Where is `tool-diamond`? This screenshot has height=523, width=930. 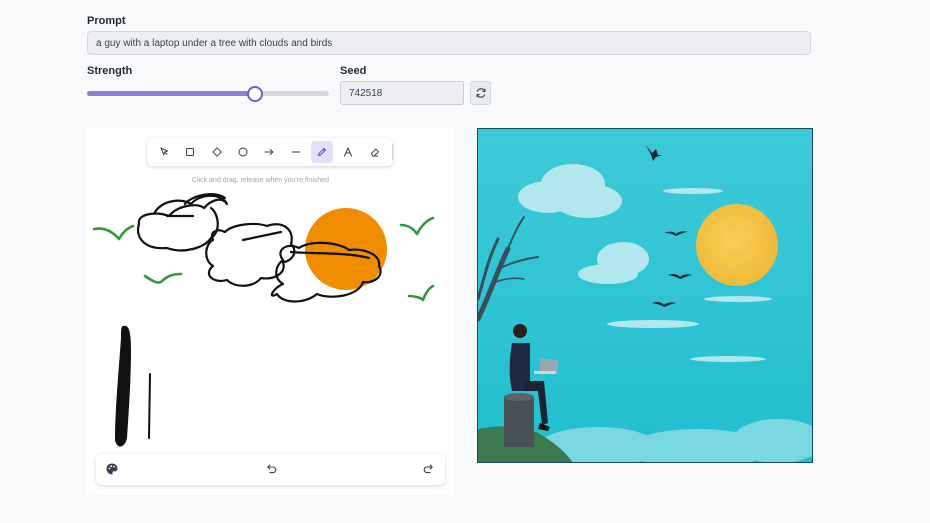
tool-diamond is located at coordinates (217, 152).